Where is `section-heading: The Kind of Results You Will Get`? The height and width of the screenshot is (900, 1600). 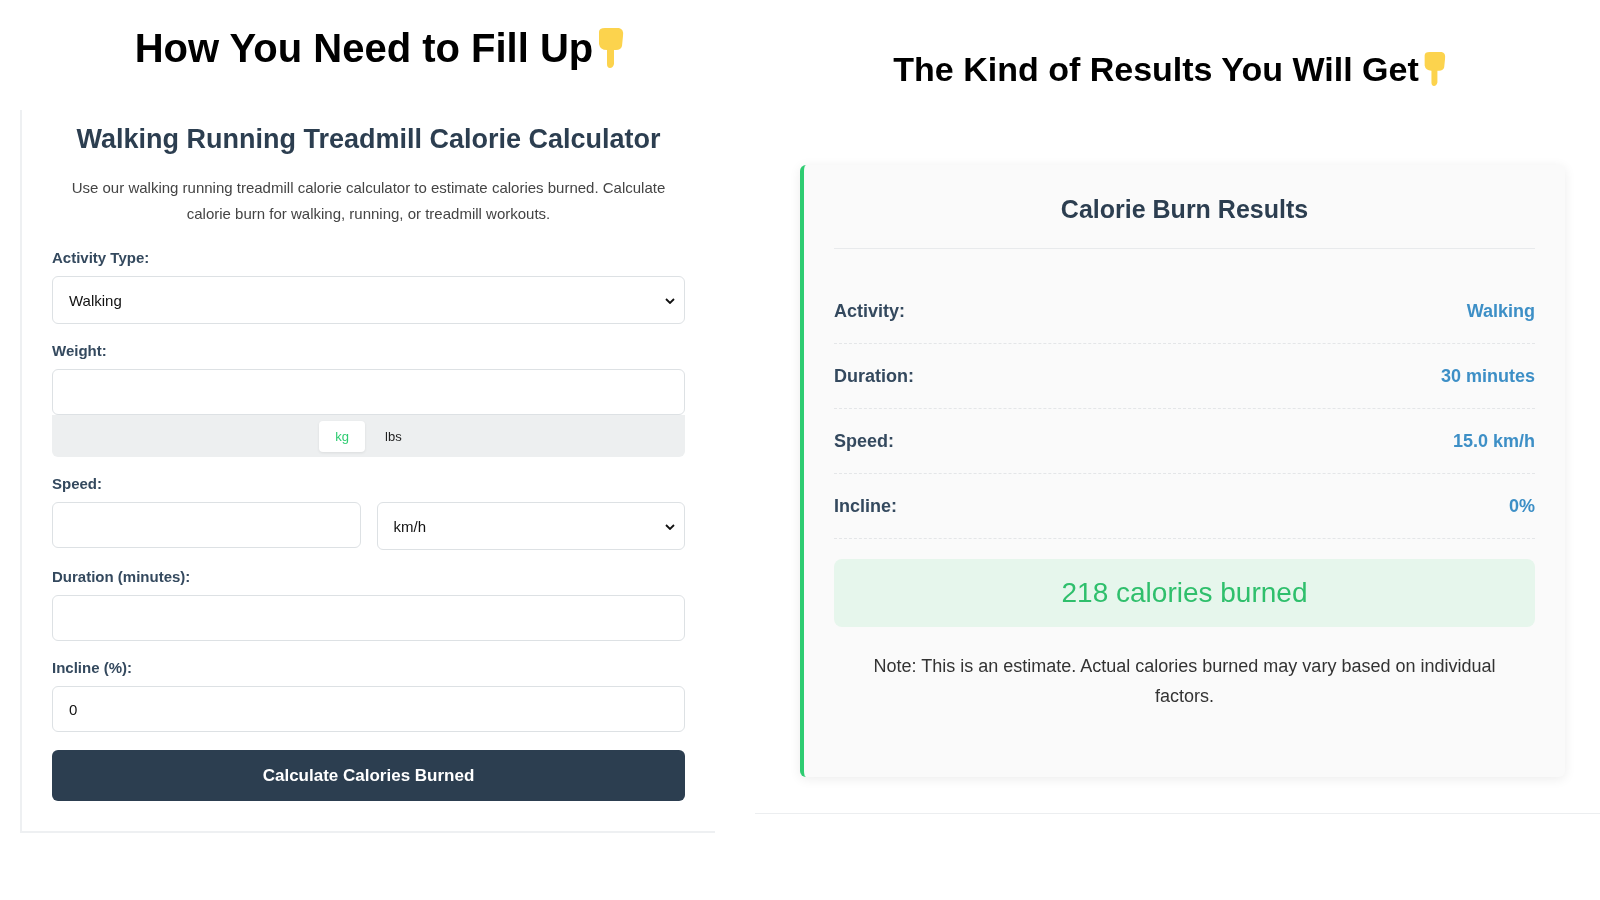 section-heading: The Kind of Results You Will Get is located at coordinates (1156, 69).